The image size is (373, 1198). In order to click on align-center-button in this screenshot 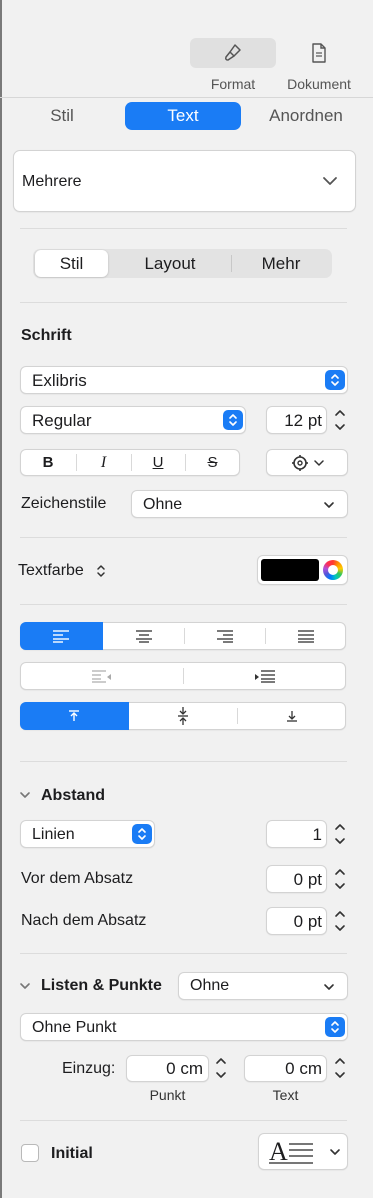, I will do `click(143, 636)`.